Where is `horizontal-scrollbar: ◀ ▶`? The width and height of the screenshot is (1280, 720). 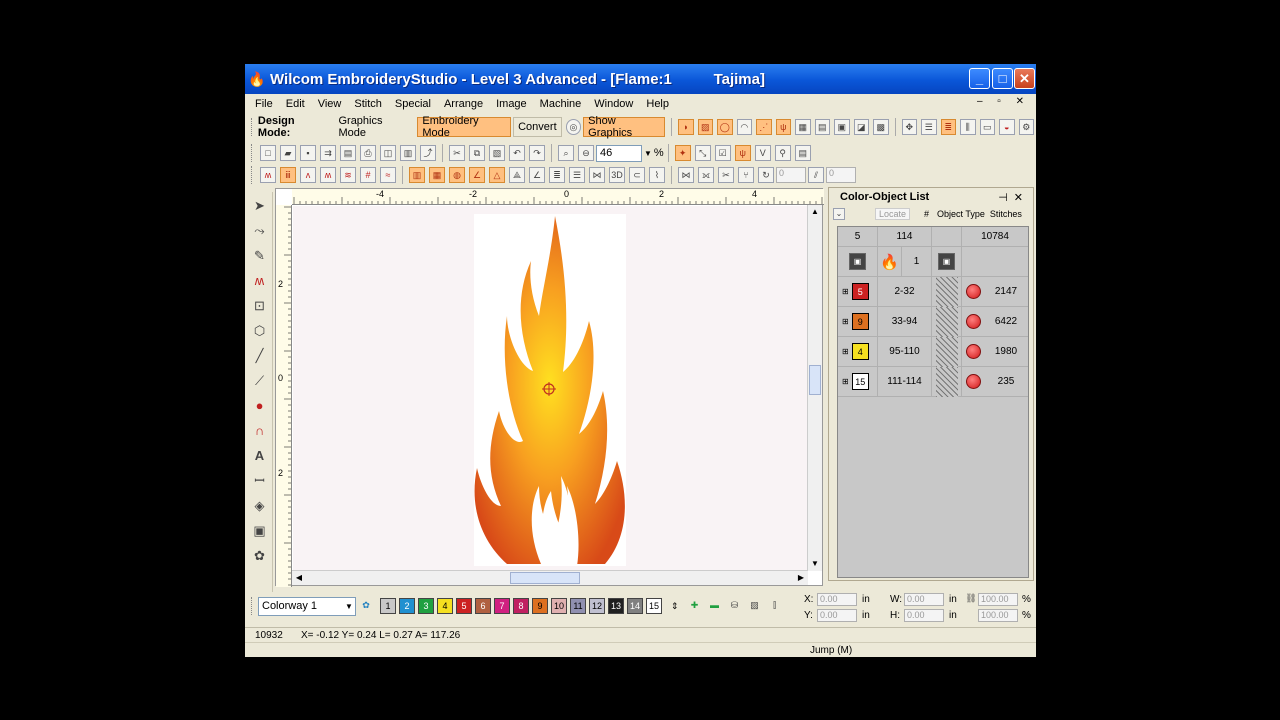
horizontal-scrollbar: ◀ ▶ is located at coordinates (550, 577).